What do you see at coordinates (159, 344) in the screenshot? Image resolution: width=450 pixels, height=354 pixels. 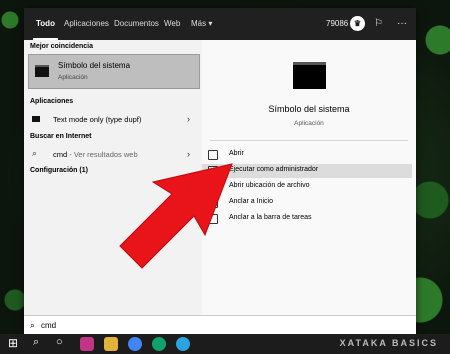 I see `edge-icon` at bounding box center [159, 344].